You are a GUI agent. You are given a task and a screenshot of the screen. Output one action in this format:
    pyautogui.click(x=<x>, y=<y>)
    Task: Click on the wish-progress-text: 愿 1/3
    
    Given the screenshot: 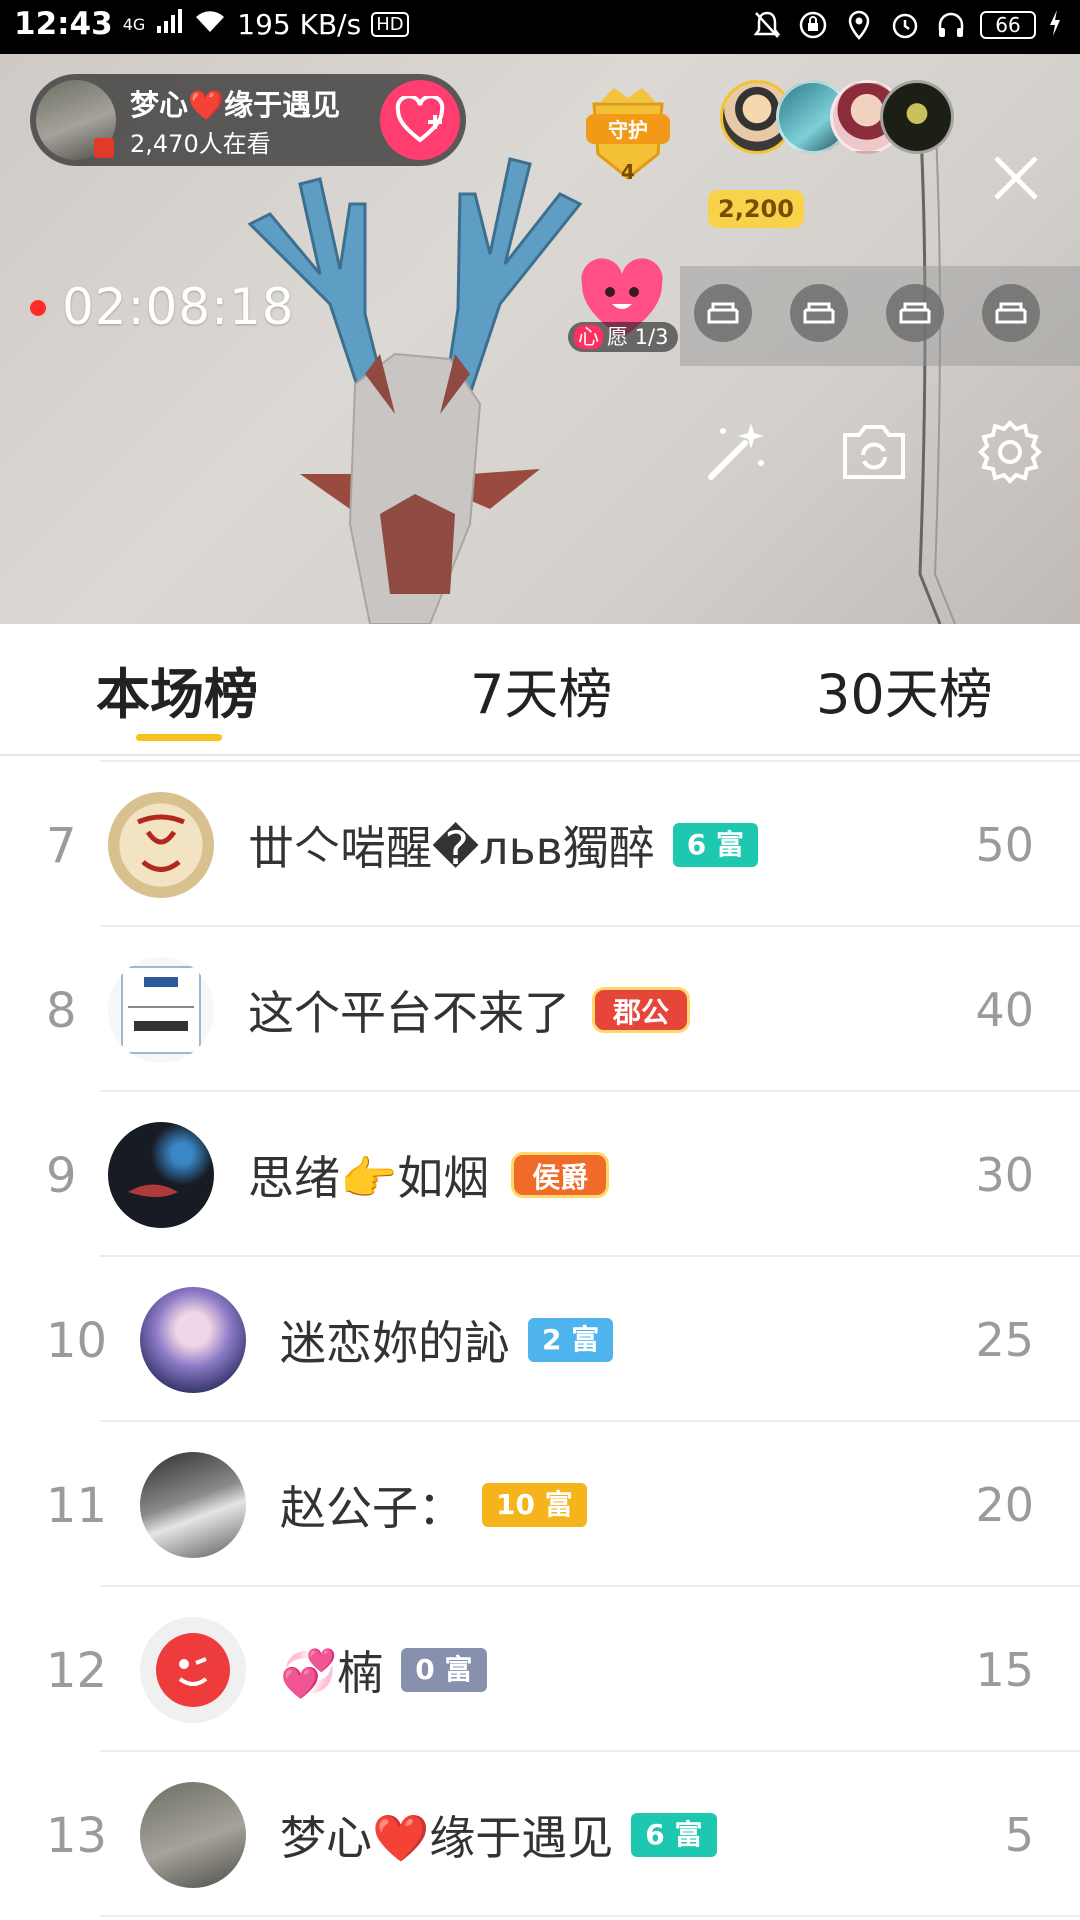 What is the action you would take?
    pyautogui.click(x=638, y=337)
    